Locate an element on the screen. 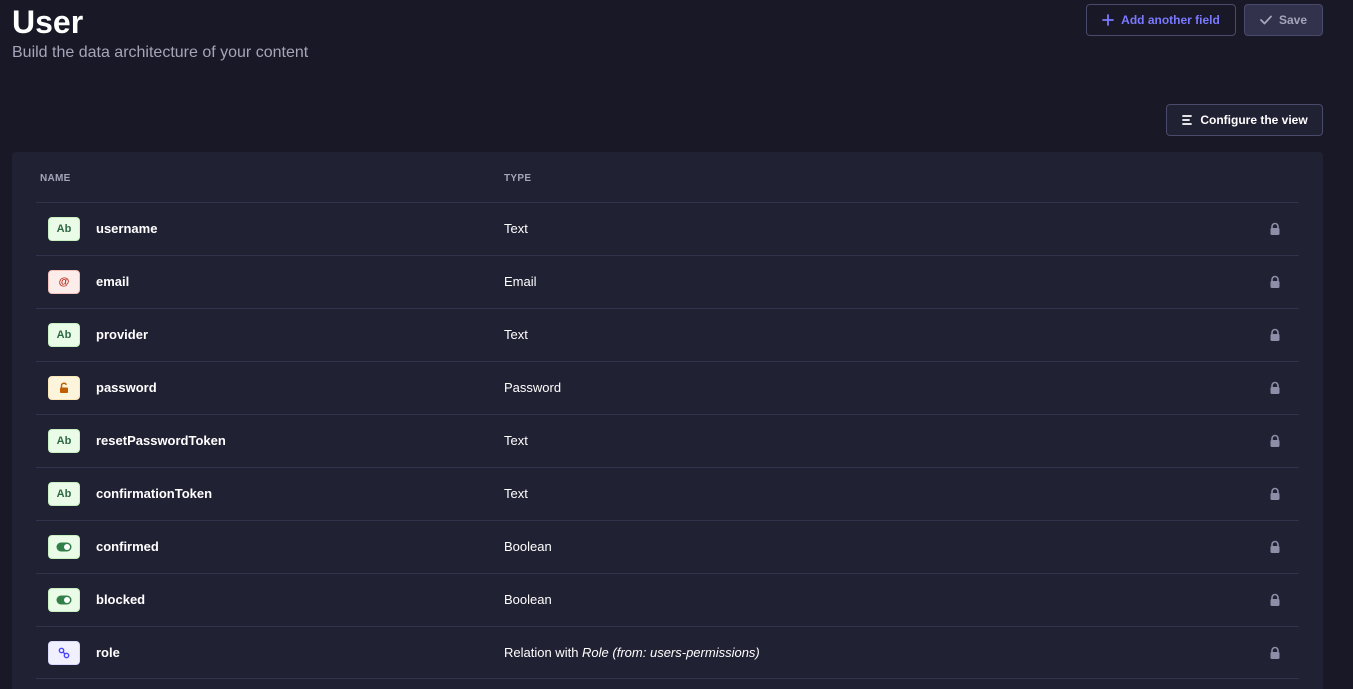  table-row: Ab resetPasswordToken Text is located at coordinates (667, 440).